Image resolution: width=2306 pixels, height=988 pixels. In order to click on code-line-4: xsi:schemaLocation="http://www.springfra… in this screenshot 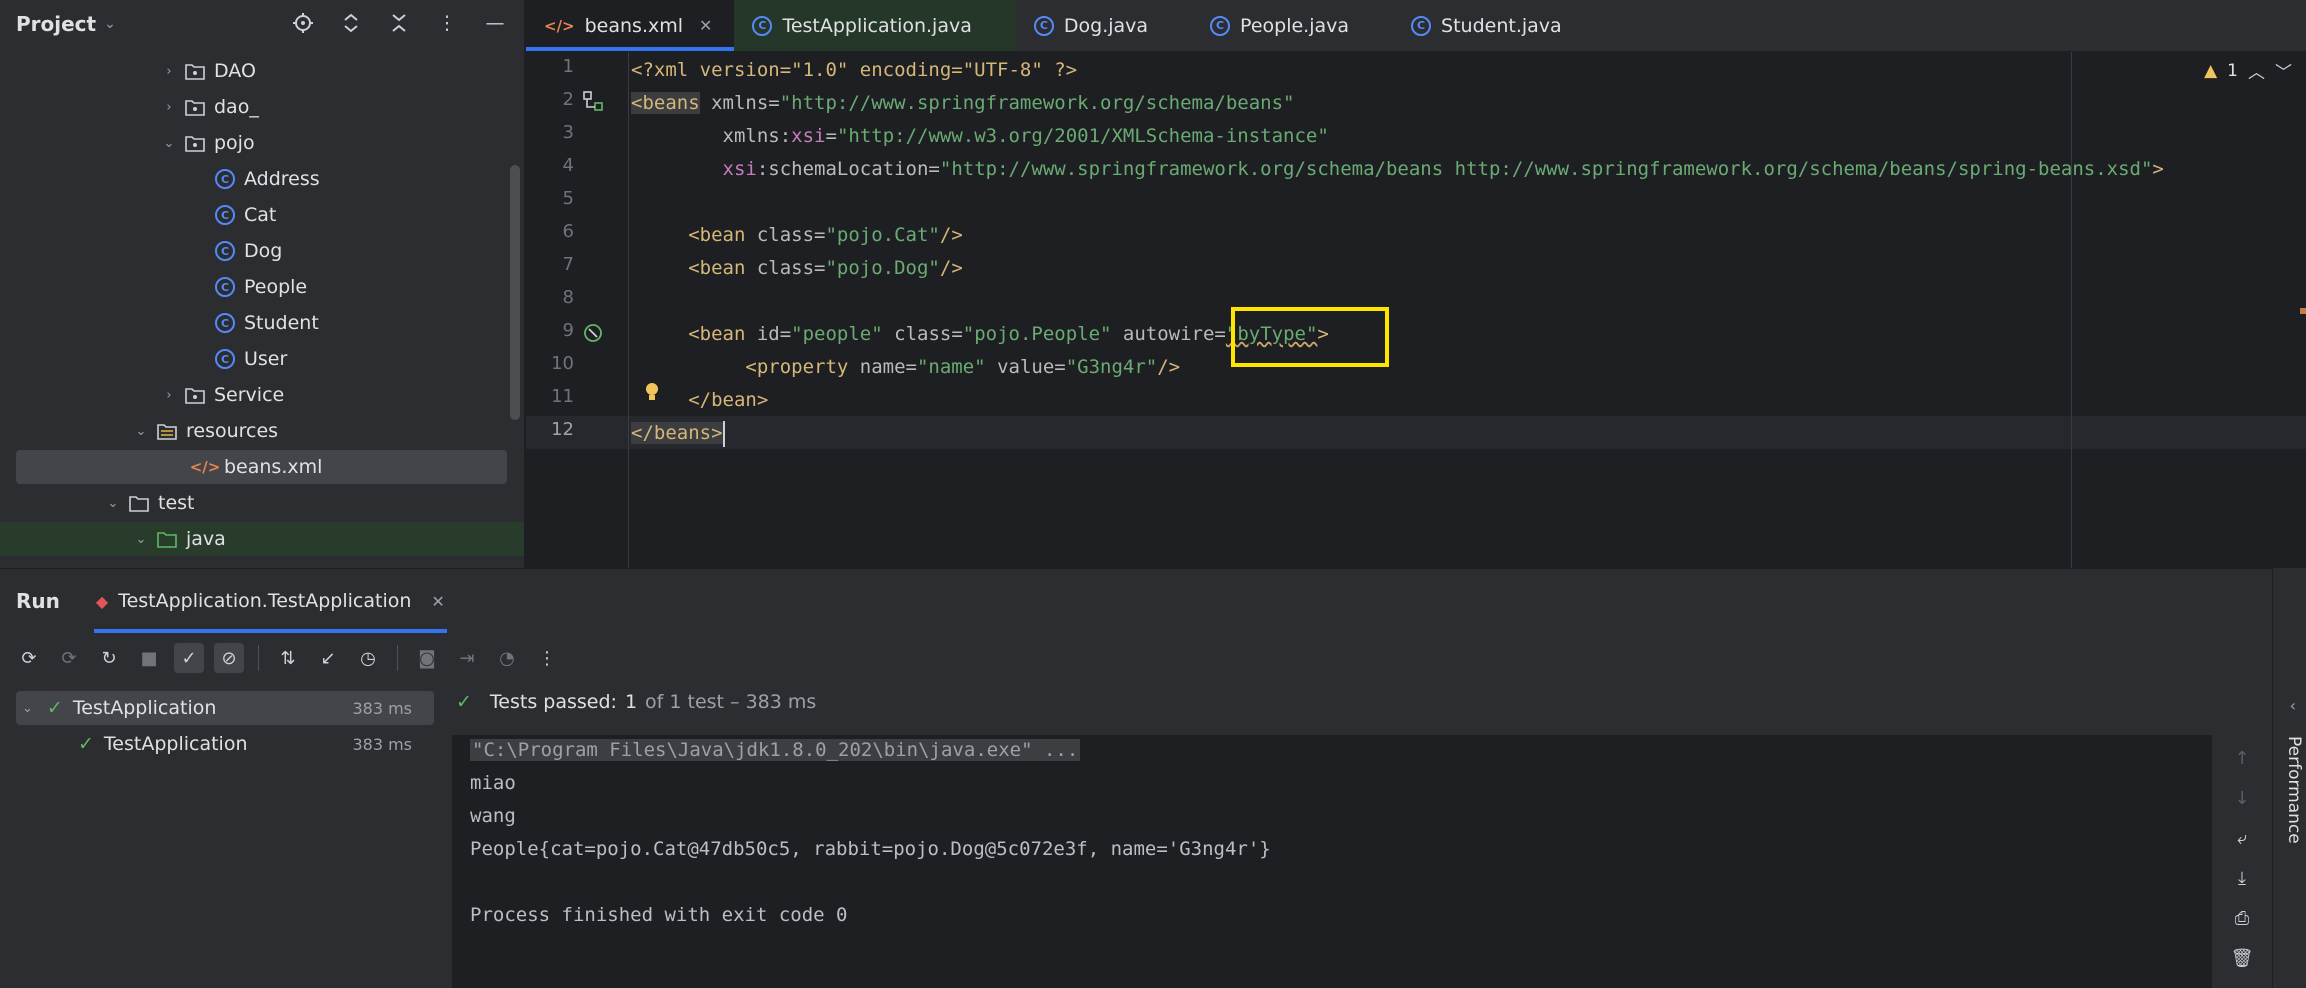, I will do `click(1397, 169)`.